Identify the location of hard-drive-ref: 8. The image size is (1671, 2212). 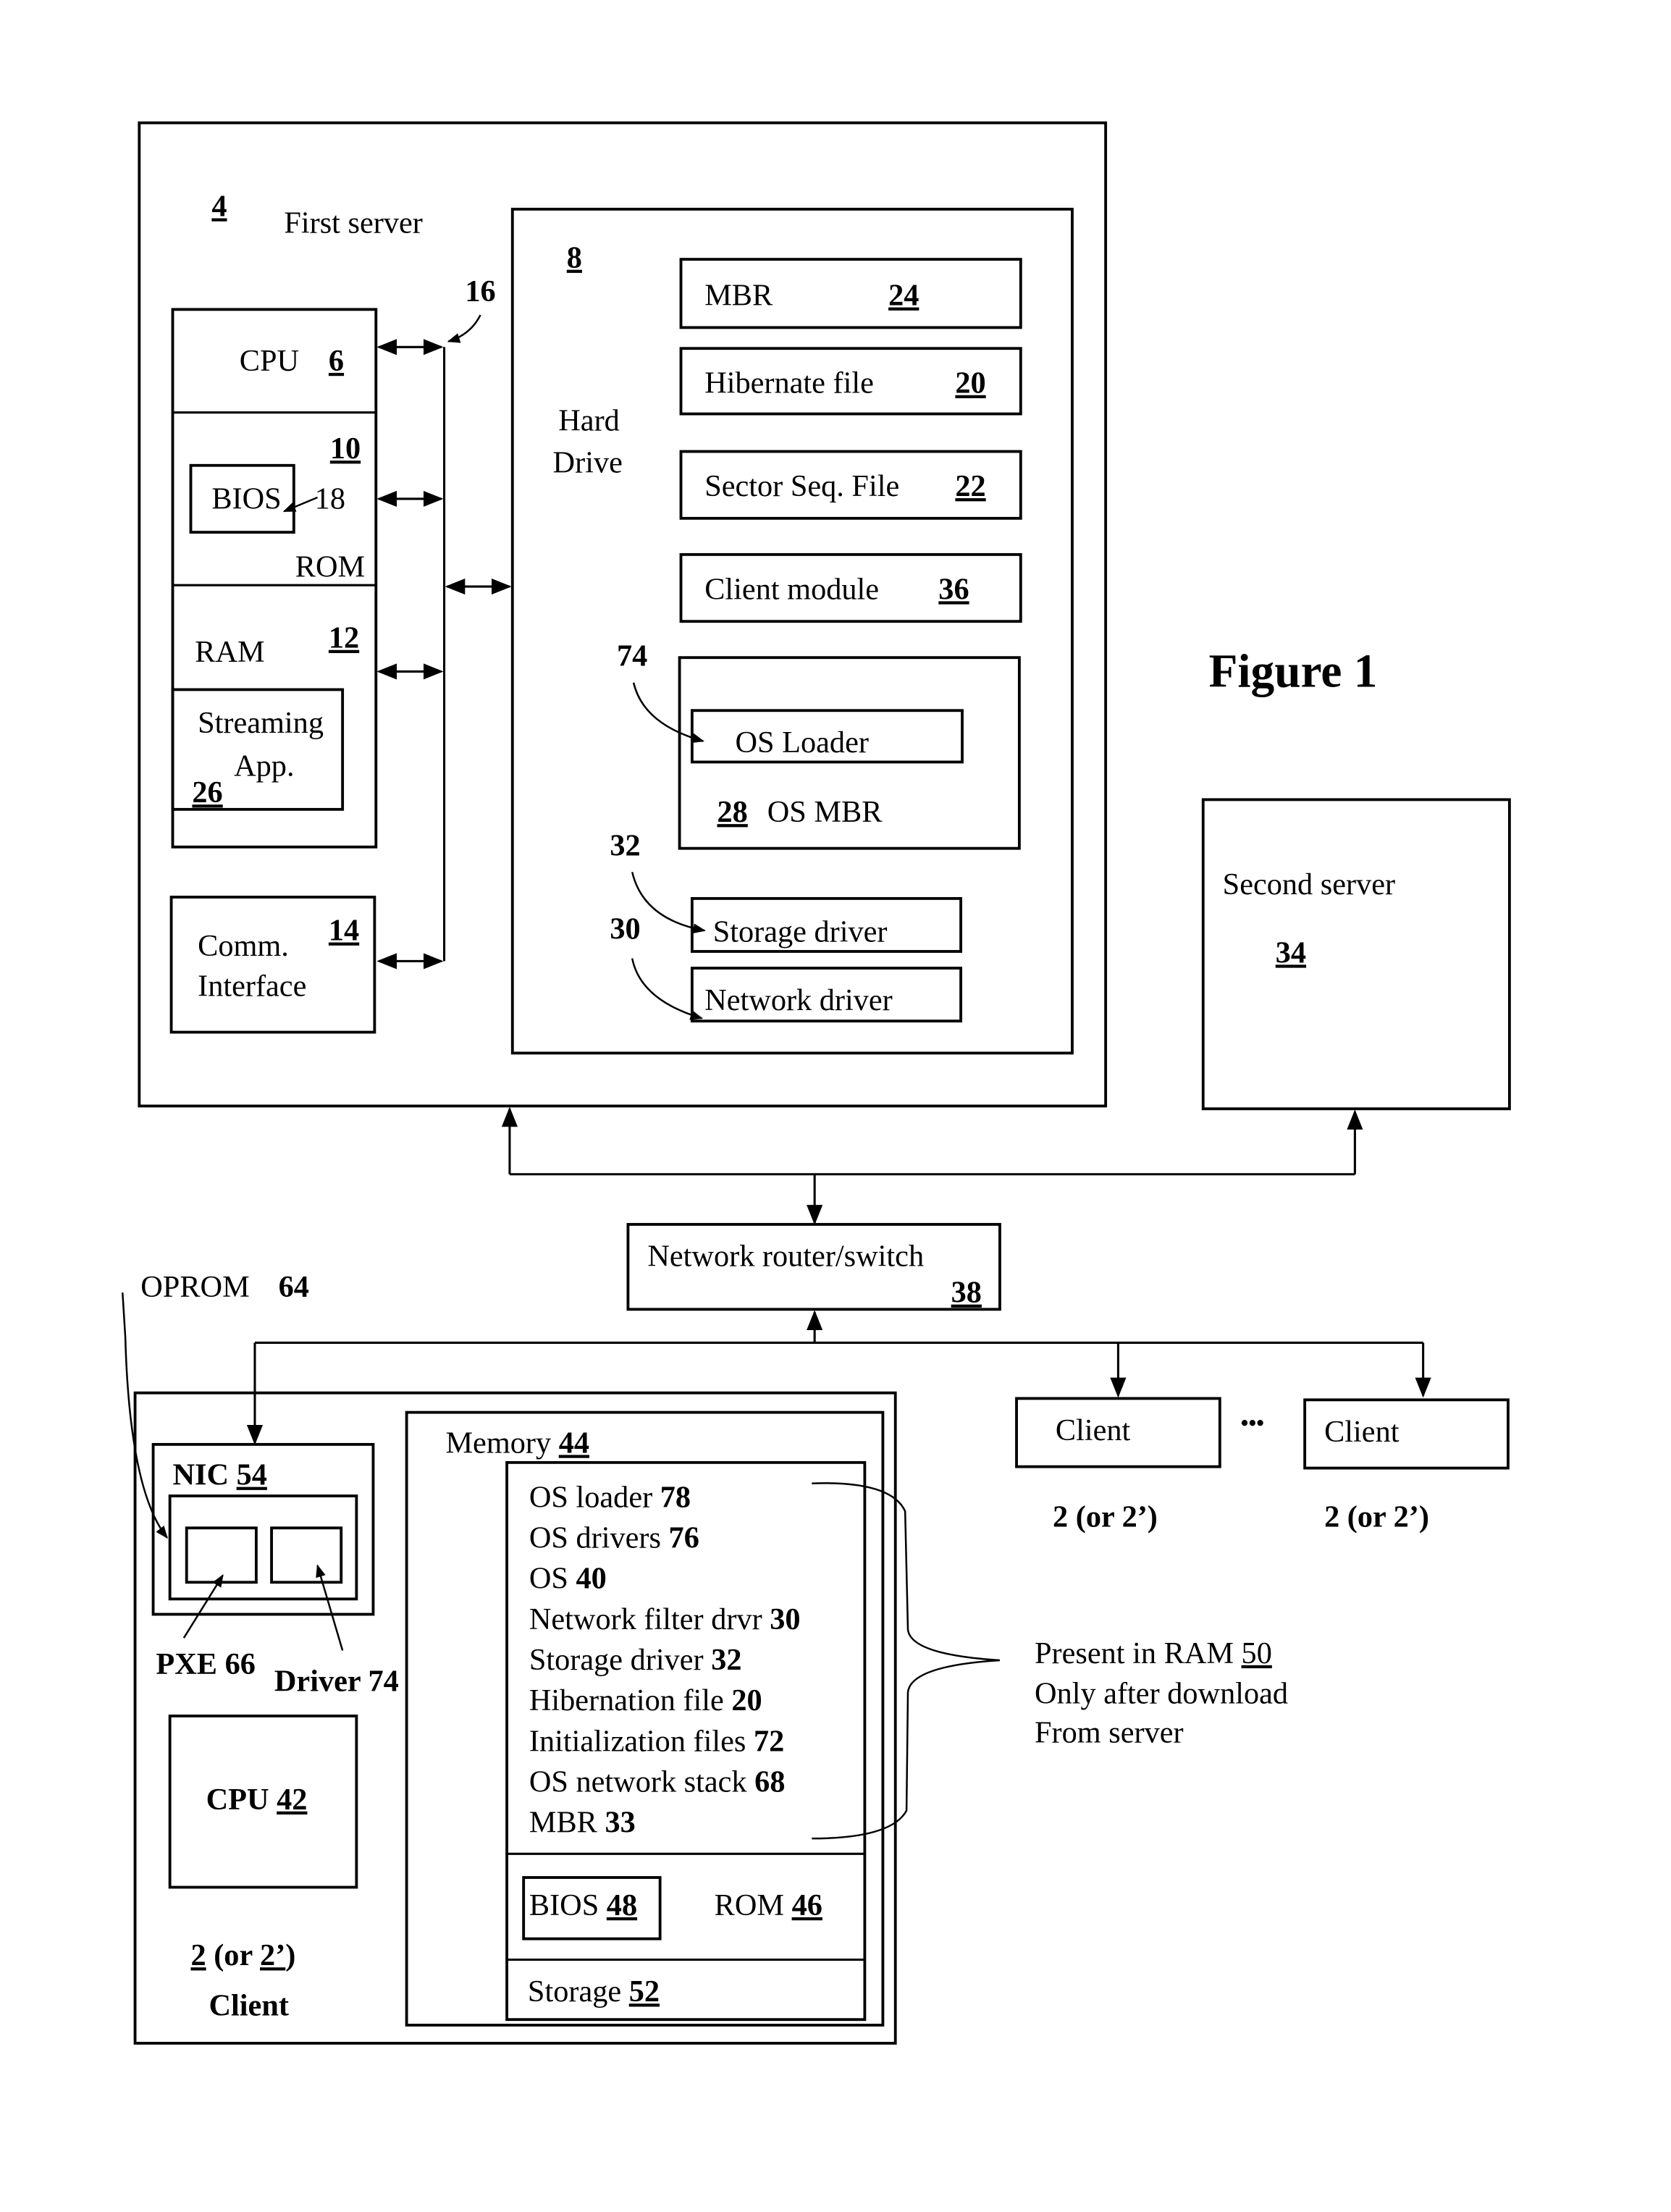
(574, 258).